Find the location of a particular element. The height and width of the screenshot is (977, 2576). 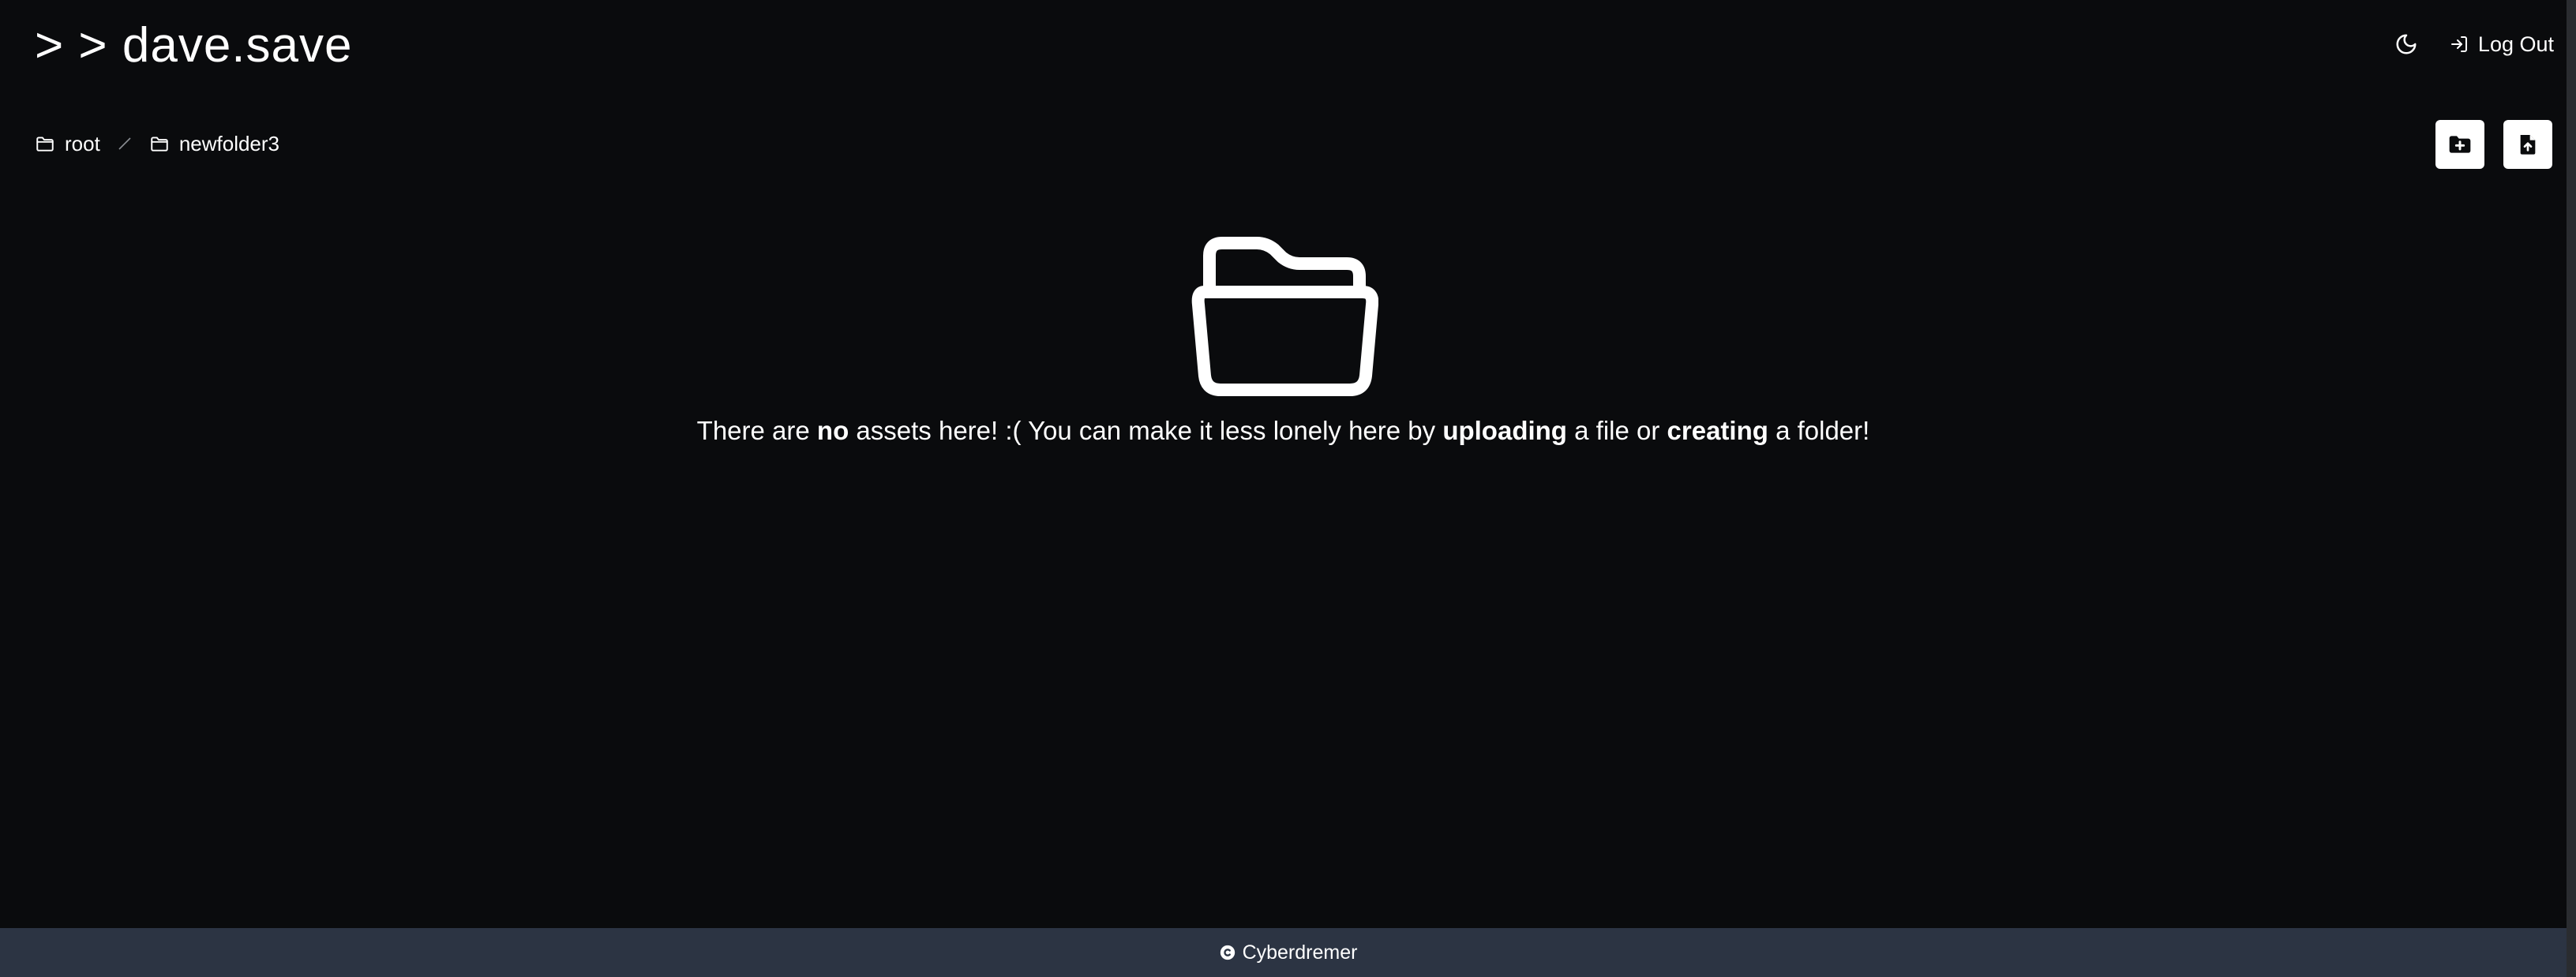

breadcrumb-item-root: root is located at coordinates (67, 144).